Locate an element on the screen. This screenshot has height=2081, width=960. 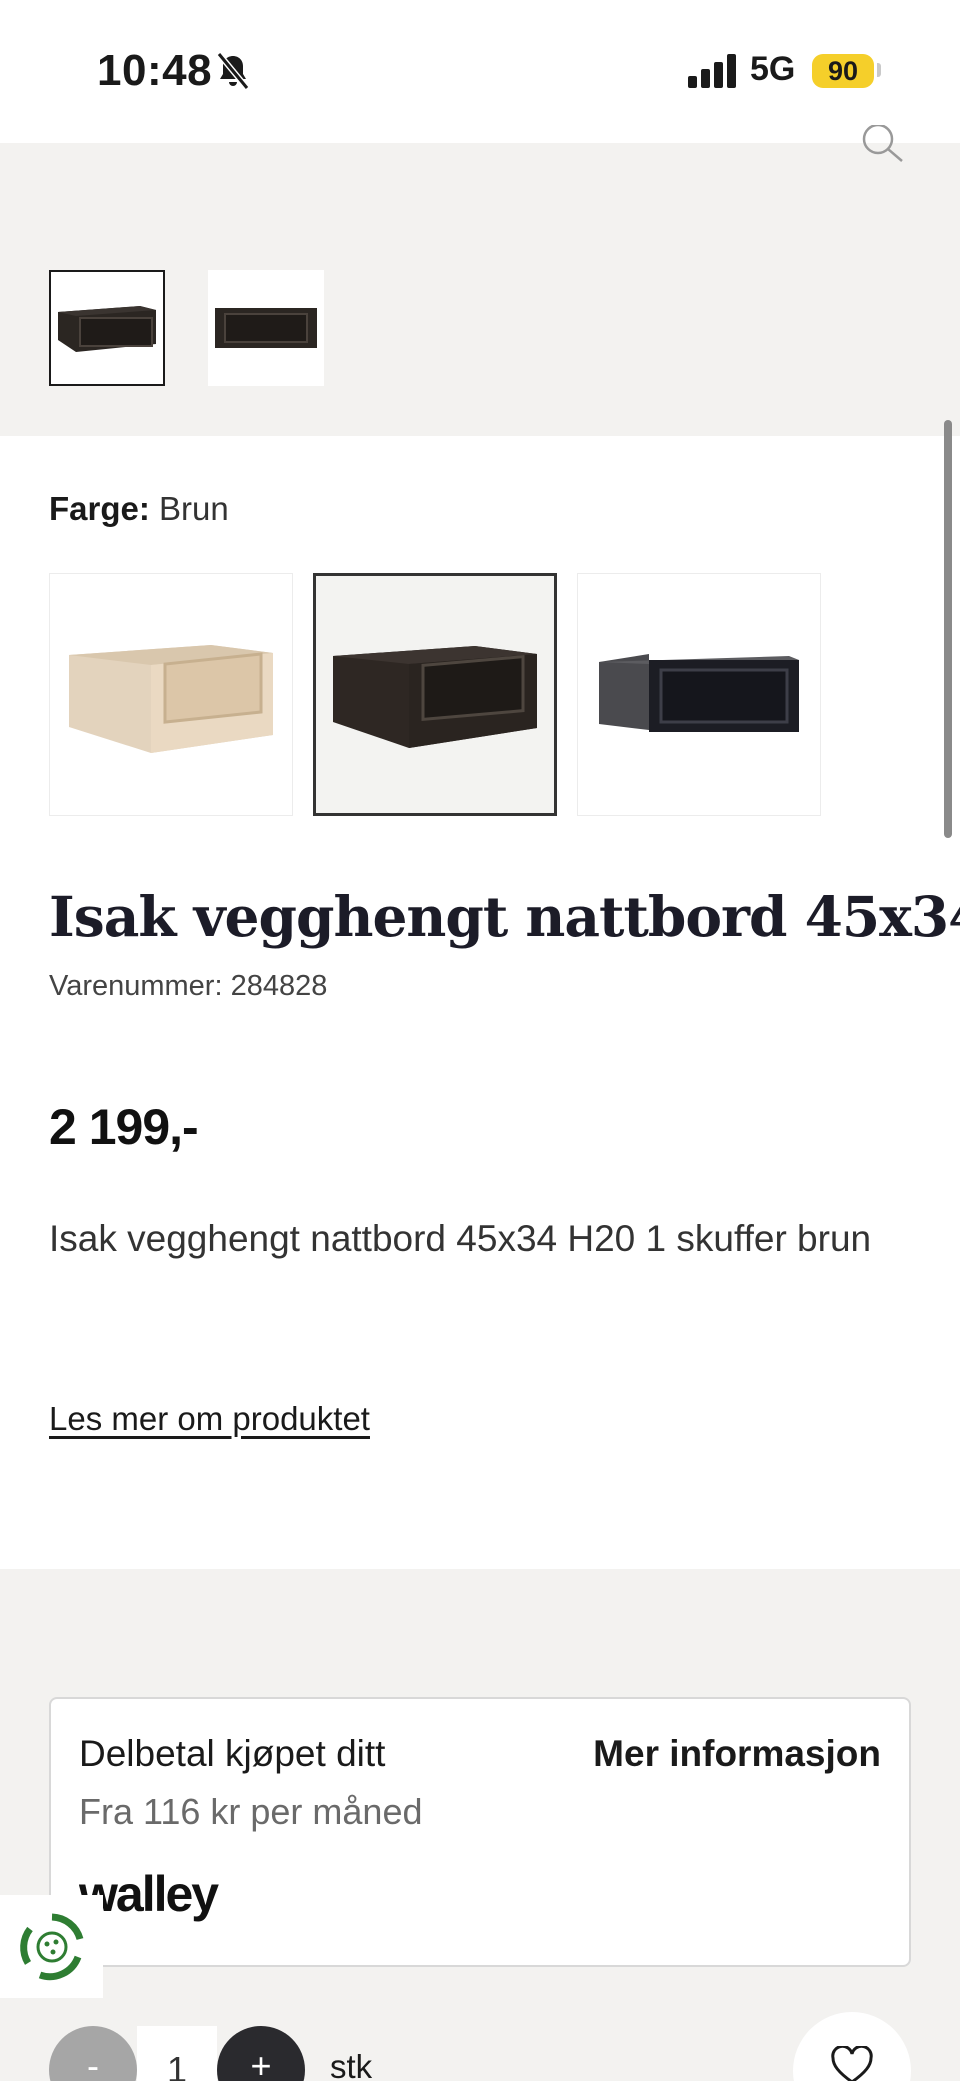
color-swatch-black is located at coordinates (699, 694).